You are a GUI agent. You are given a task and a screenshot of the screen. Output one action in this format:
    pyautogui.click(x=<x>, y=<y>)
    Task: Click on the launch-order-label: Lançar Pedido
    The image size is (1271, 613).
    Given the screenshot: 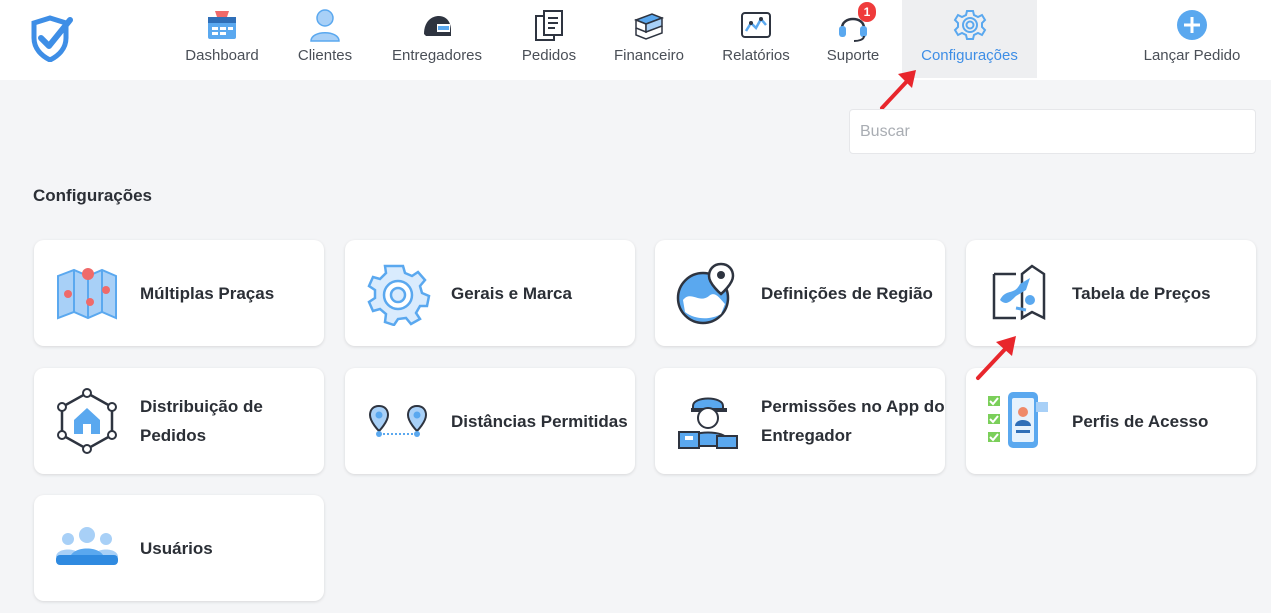 What is the action you would take?
    pyautogui.click(x=1192, y=55)
    